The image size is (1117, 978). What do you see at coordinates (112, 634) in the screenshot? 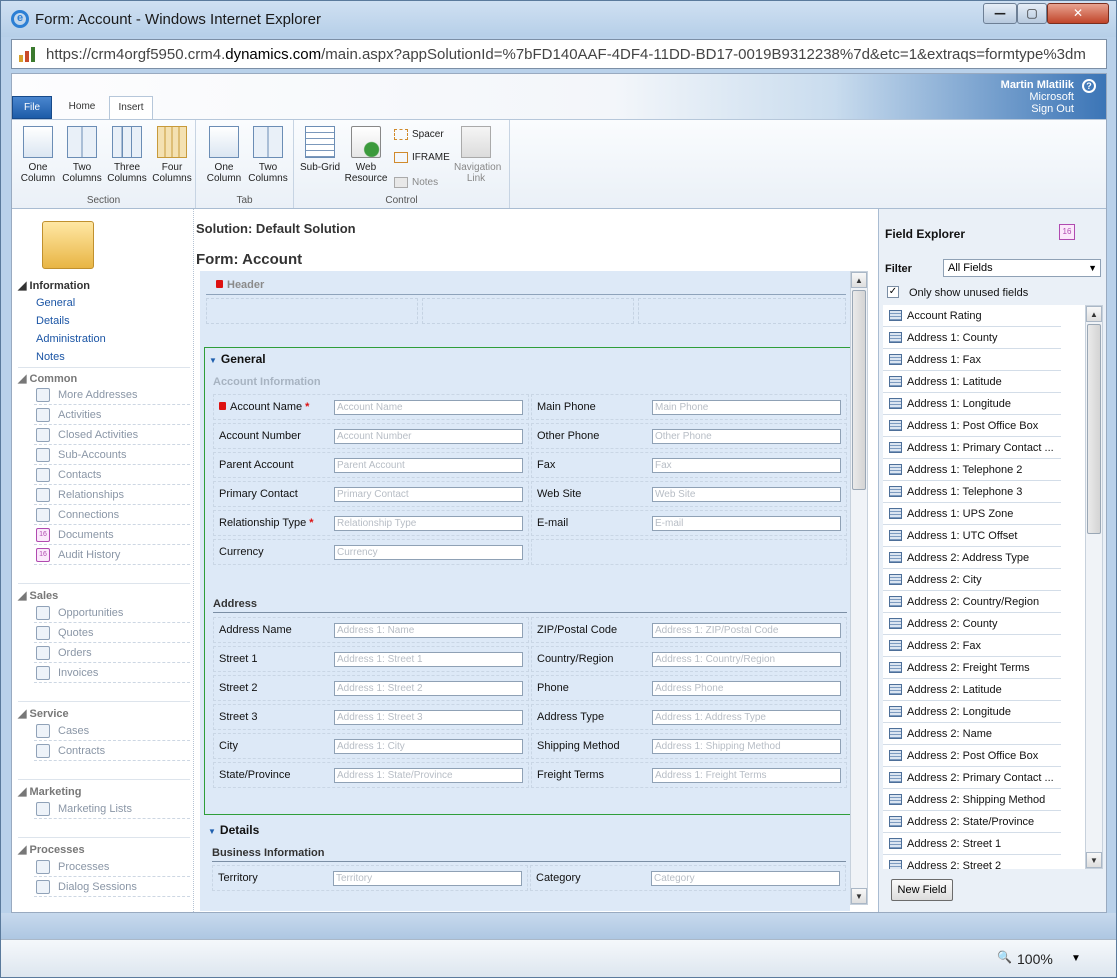
I see `nav-item-quotes: Quotes` at bounding box center [112, 634].